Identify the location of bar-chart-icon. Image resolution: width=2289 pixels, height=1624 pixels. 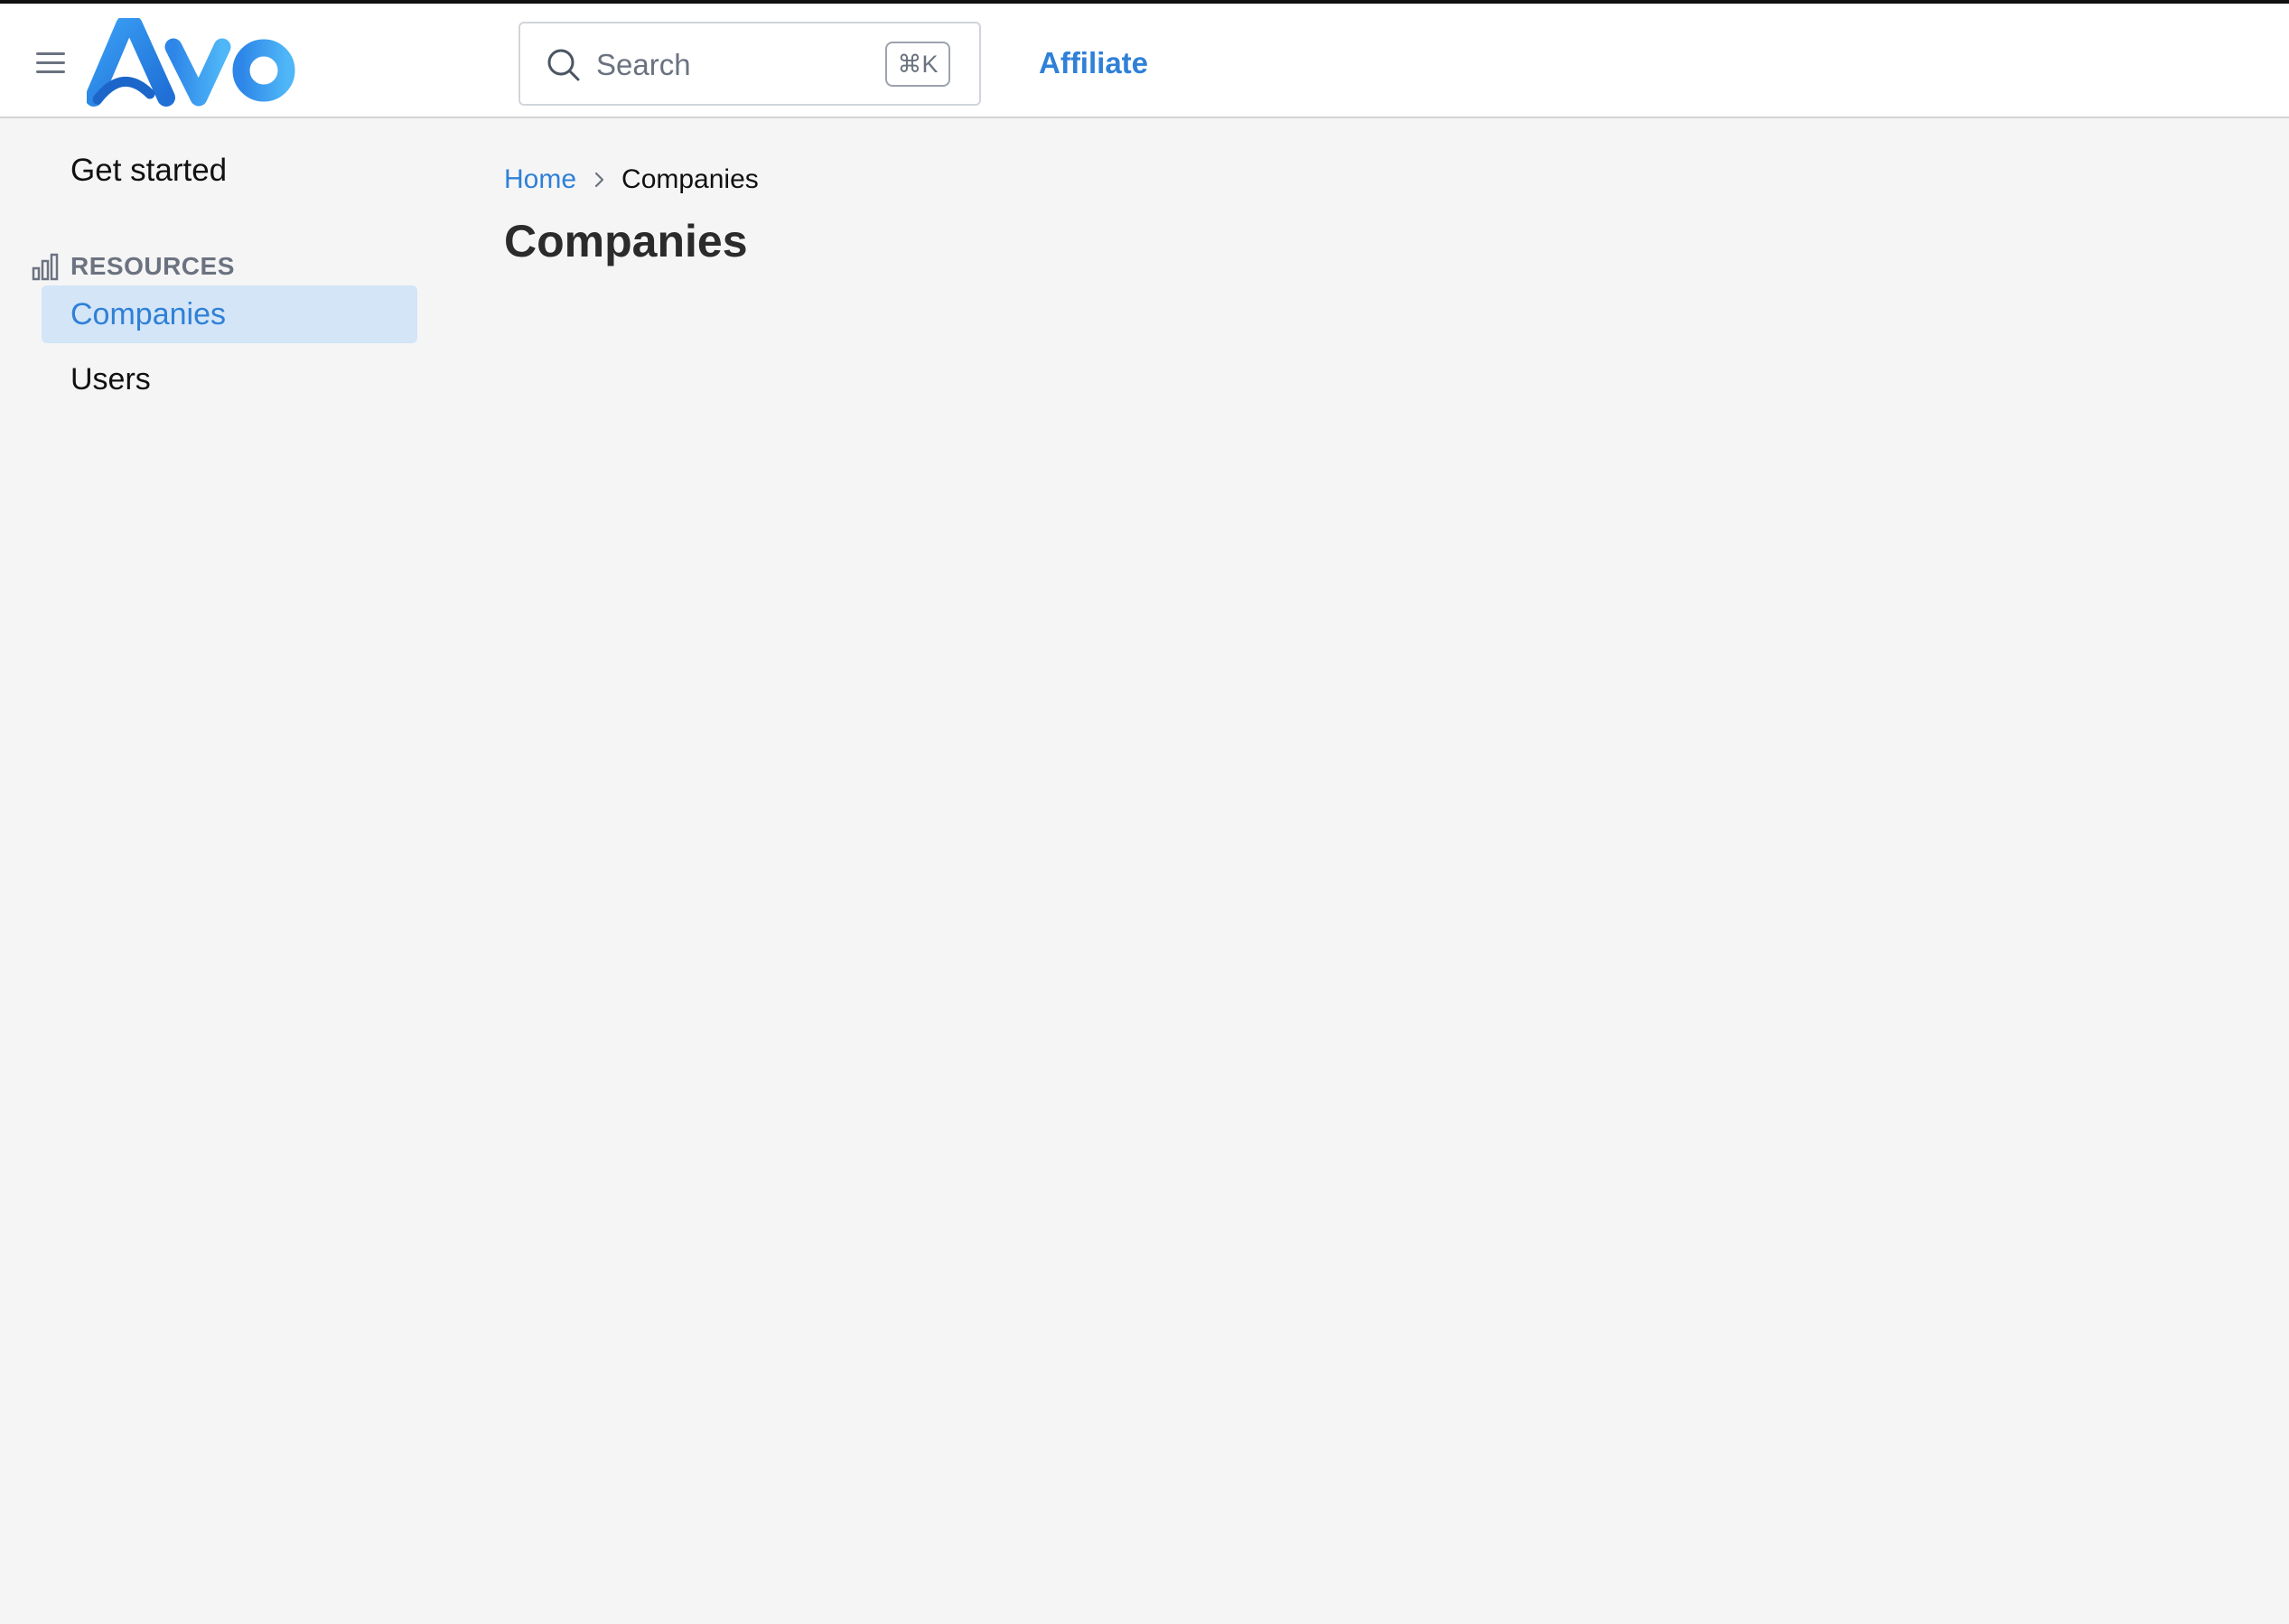
(45, 267).